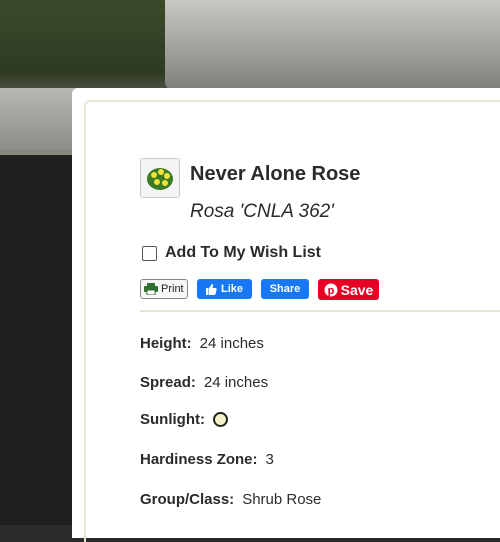 This screenshot has width=500, height=542. Describe the element at coordinates (332, 45) in the screenshot. I see `background-bench` at that location.